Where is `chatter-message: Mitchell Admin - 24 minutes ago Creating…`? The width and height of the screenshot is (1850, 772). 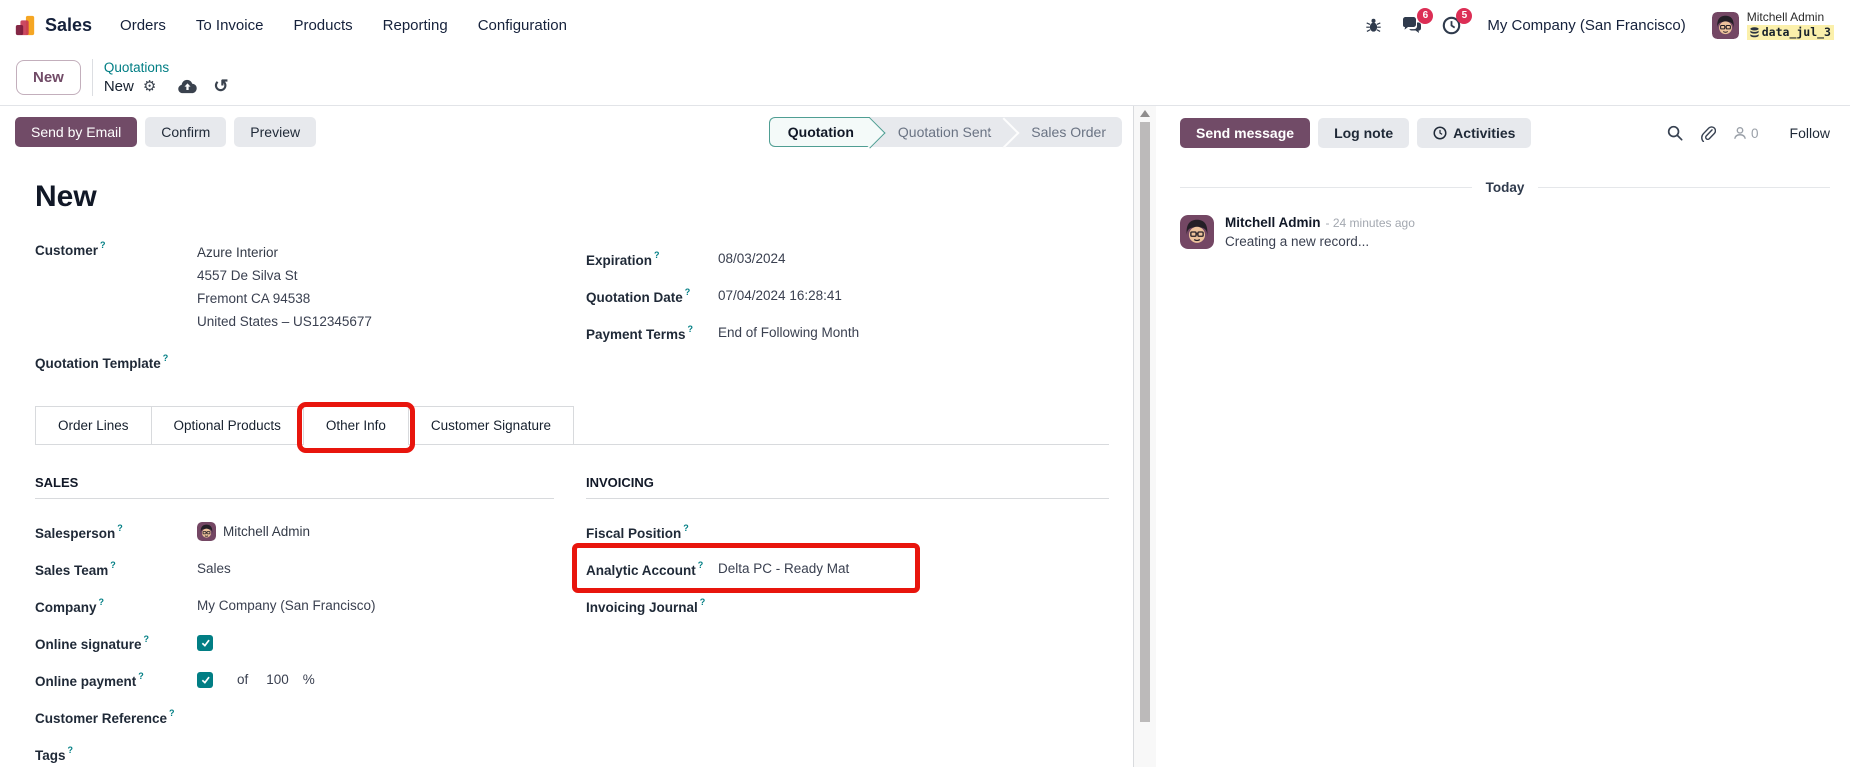
chatter-message: Mitchell Admin - 24 minutes ago Creating… is located at coordinates (1505, 232).